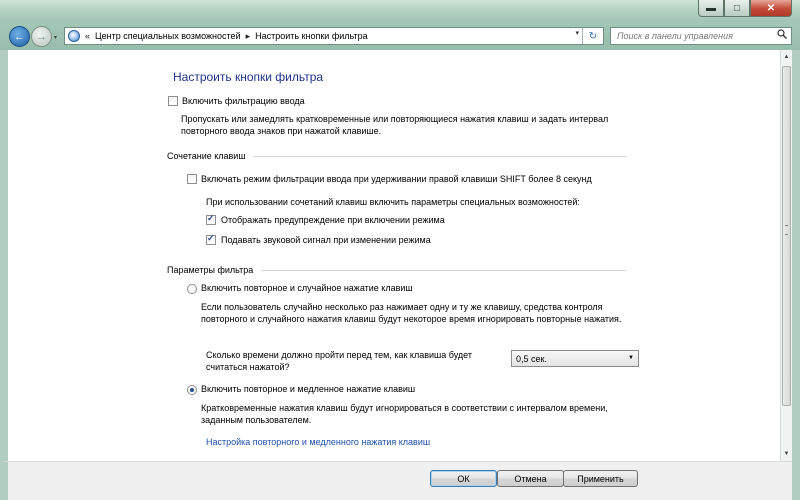 This screenshot has width=800, height=500. Describe the element at coordinates (243, 101) in the screenshot. I see `enable-filter-label: Включить фильтрацию ввода` at that location.